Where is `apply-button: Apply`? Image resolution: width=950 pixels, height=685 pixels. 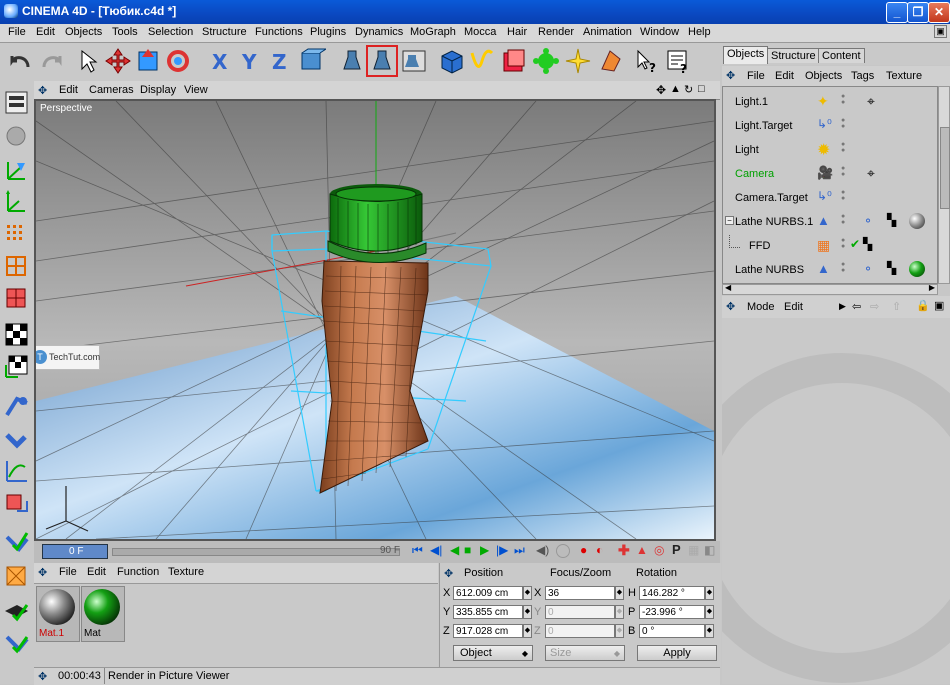 apply-button: Apply is located at coordinates (677, 653).